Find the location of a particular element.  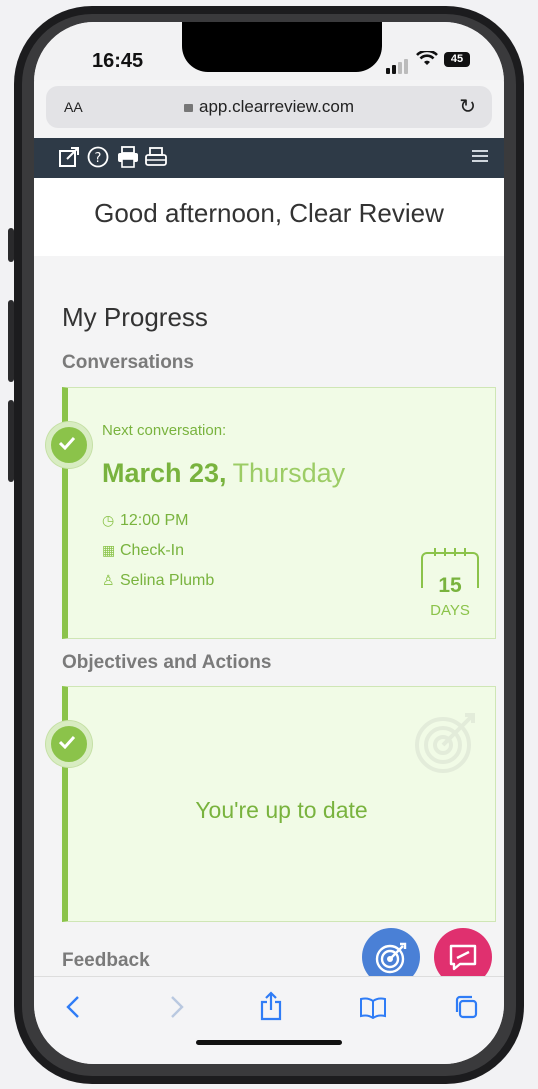

conversations-heading: Conversations is located at coordinates (128, 362).